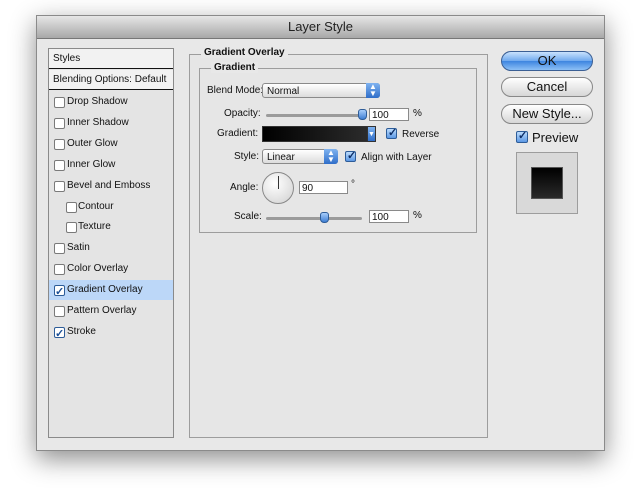  I want to click on style-item-label: Color Overlay, so click(98, 268).